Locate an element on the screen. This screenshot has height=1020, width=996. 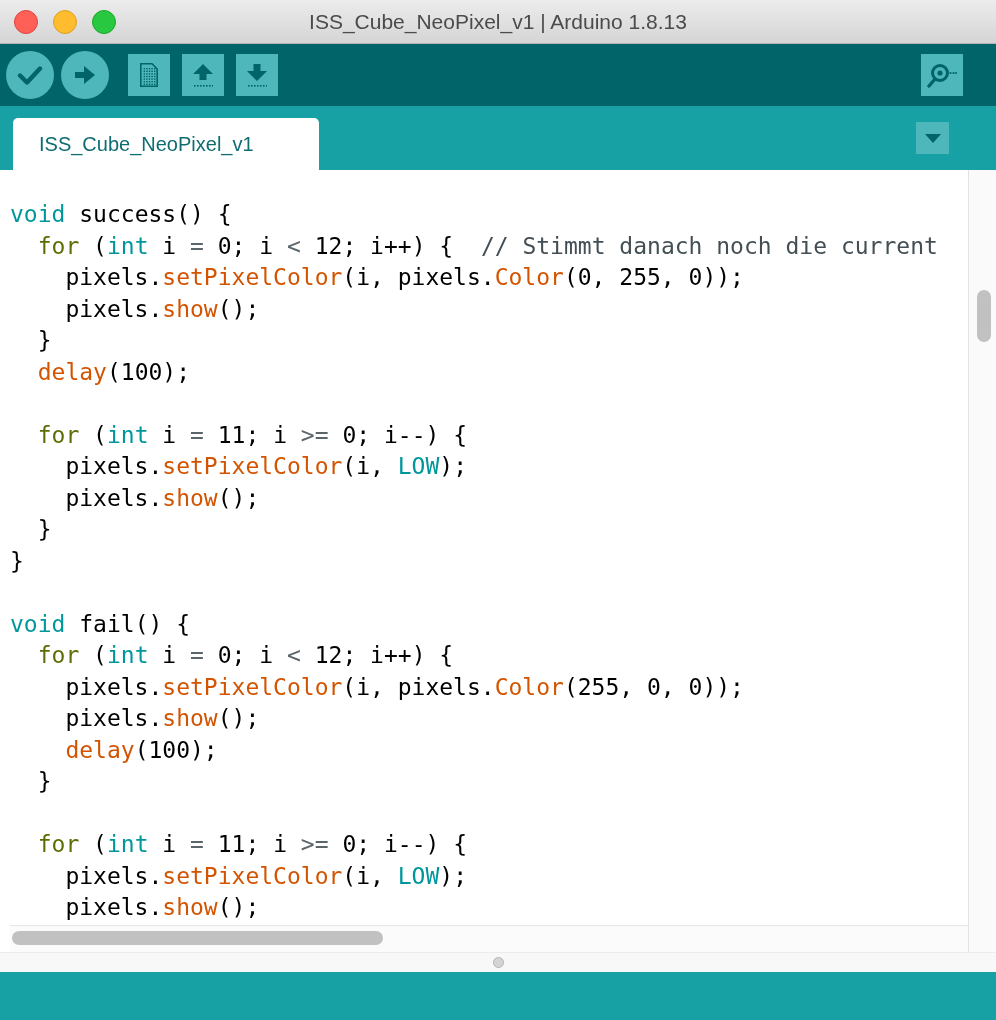
verify-button is located at coordinates (30, 75).